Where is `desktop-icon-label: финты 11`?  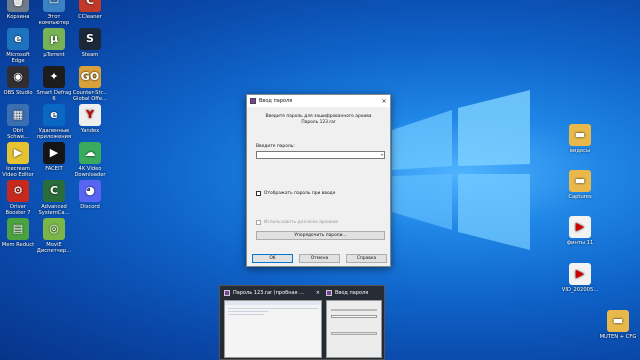
desktop-icon-label: финты 11 is located at coordinates (580, 243).